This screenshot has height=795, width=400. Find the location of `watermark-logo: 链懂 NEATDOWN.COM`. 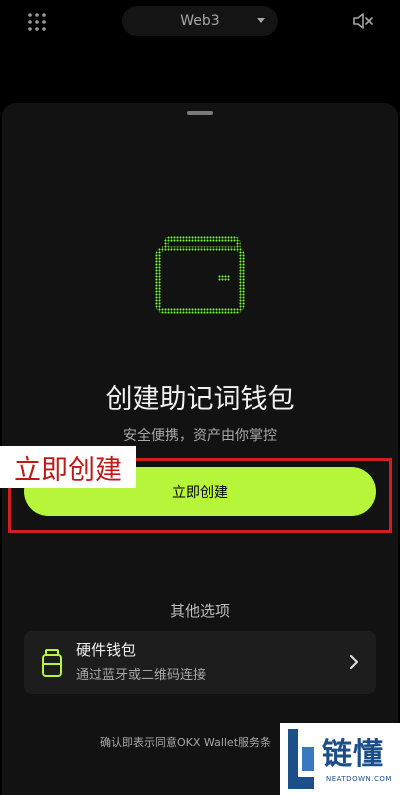

watermark-logo: 链懂 NEATDOWN.COM is located at coordinates (340, 759).